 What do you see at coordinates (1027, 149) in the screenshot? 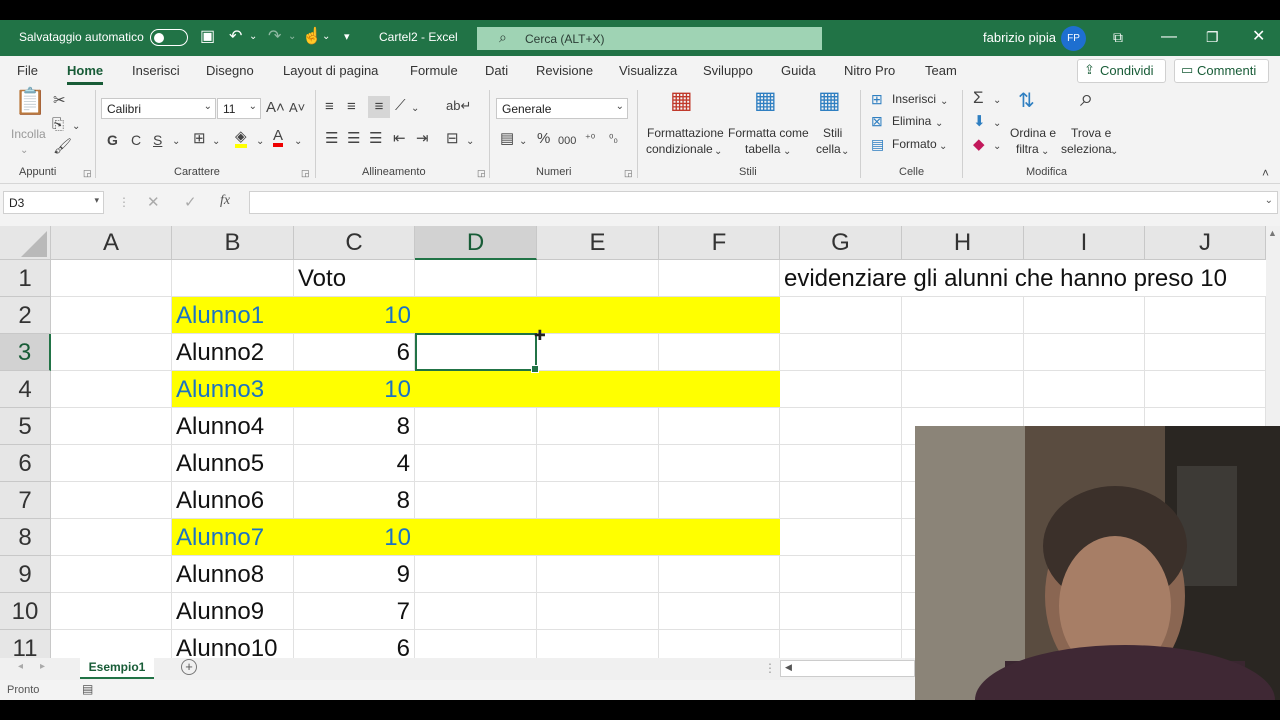
I see `sort-filter-label-2: filtra` at bounding box center [1027, 149].